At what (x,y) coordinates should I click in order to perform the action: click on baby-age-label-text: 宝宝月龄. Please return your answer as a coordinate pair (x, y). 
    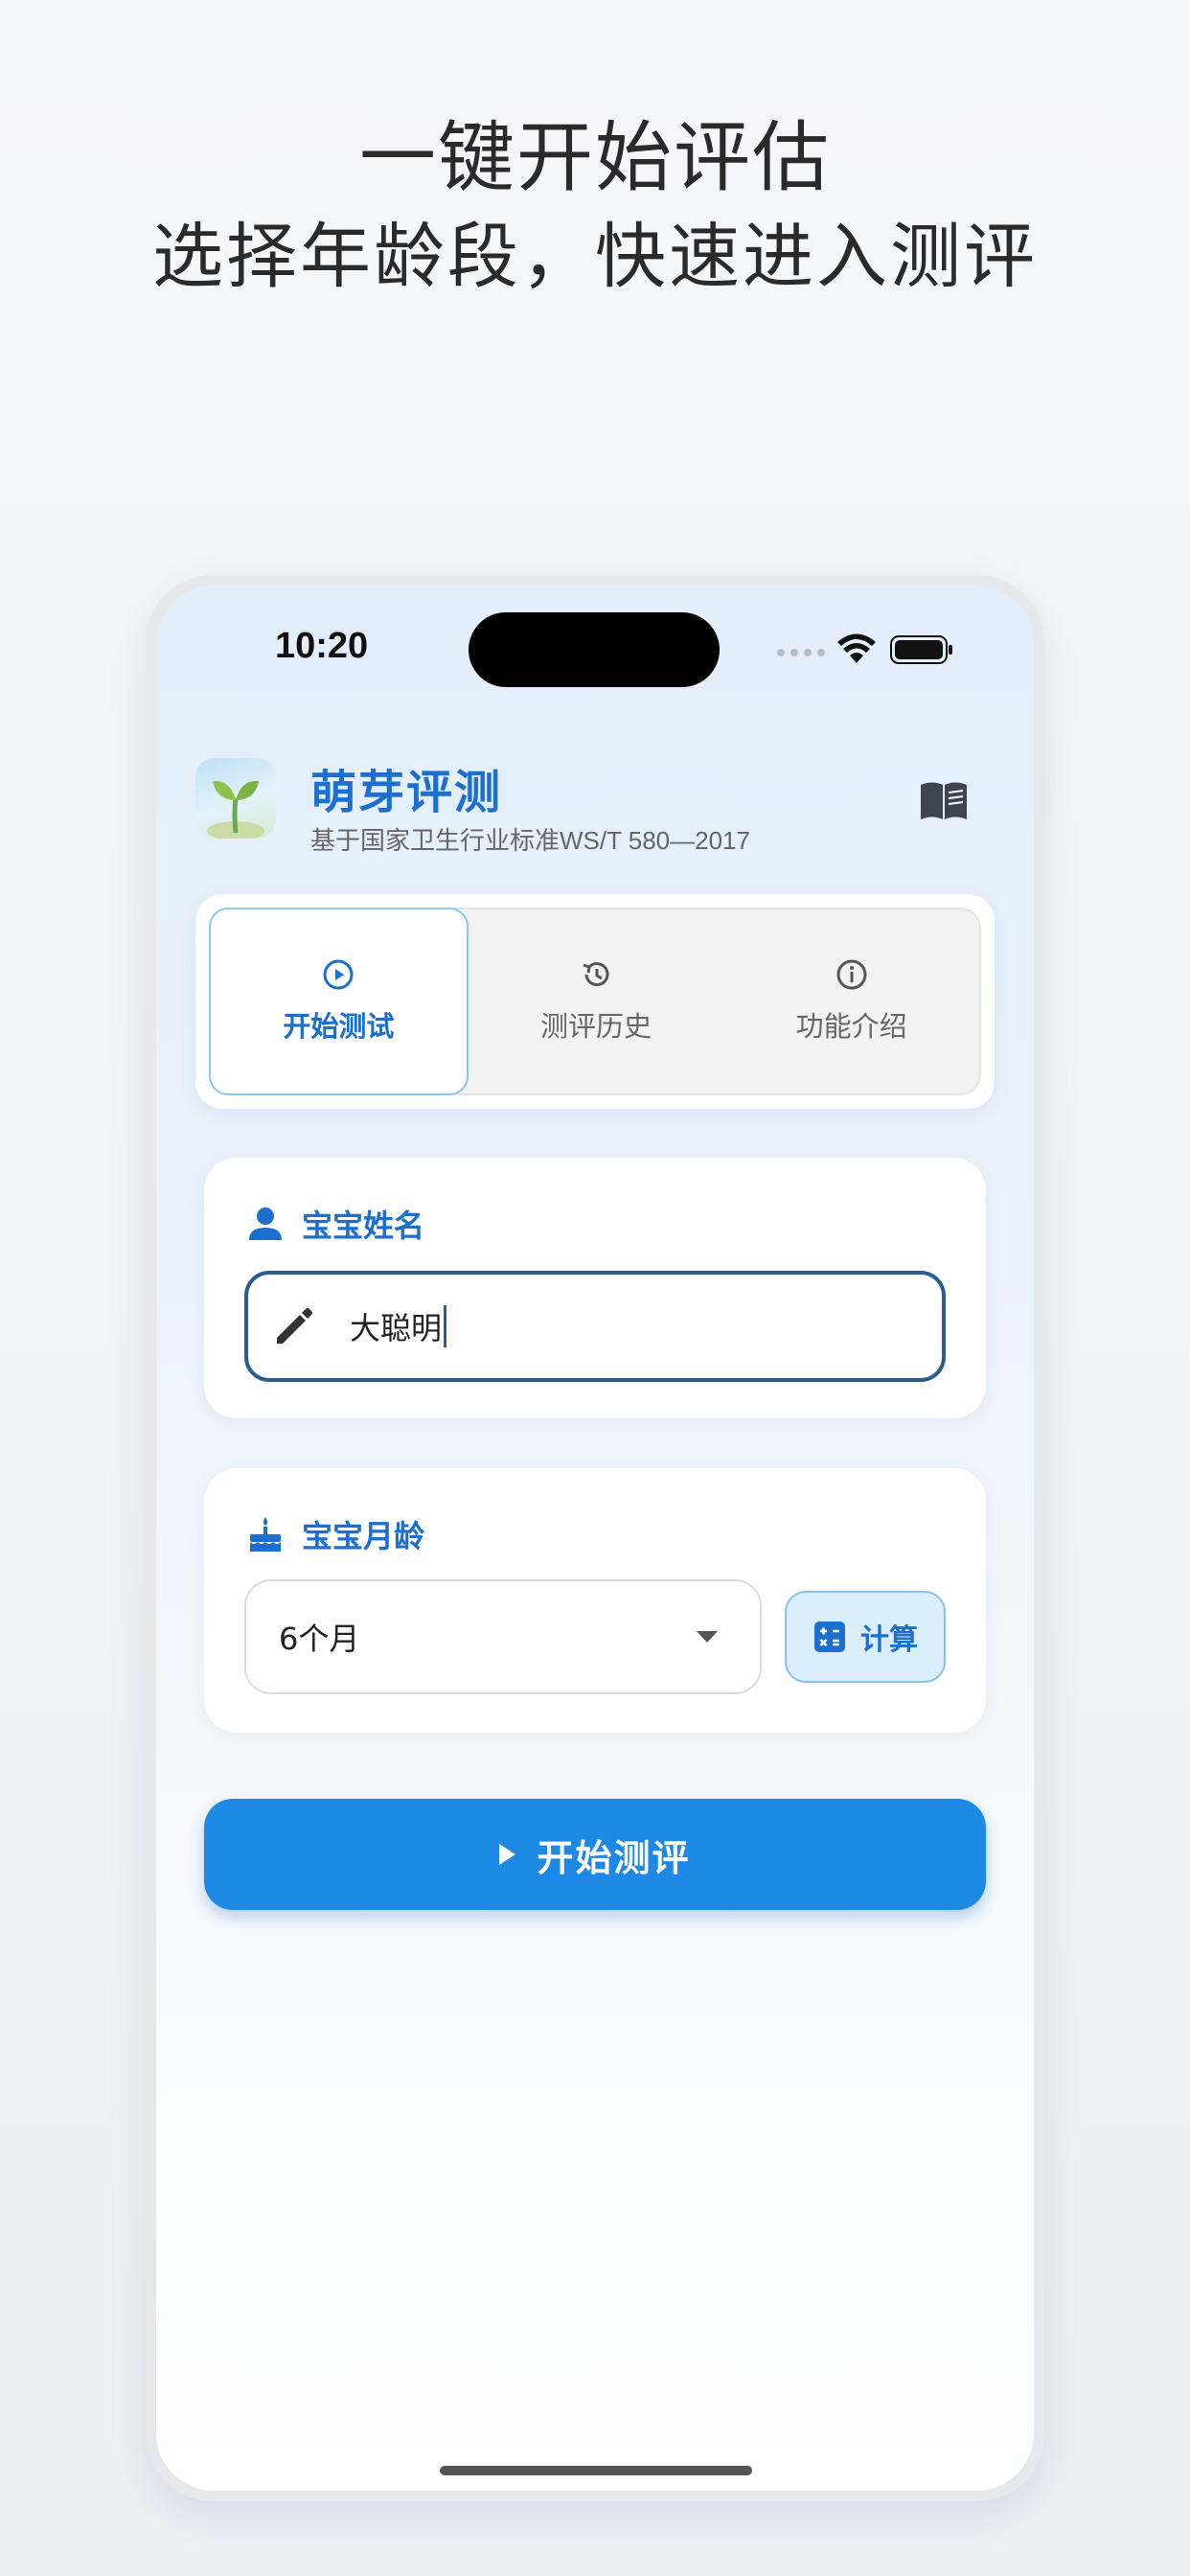
    Looking at the image, I should click on (364, 1536).